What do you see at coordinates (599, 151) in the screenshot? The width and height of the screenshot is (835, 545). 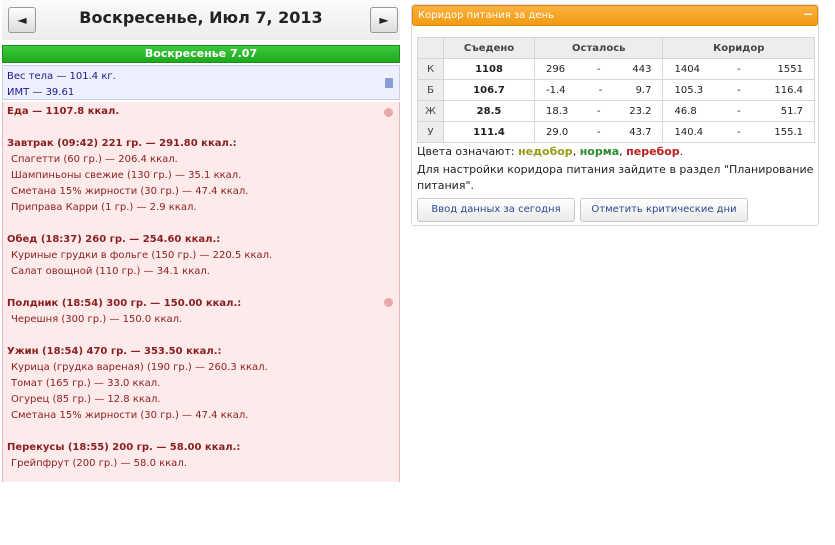 I see `legend-norm: норма` at bounding box center [599, 151].